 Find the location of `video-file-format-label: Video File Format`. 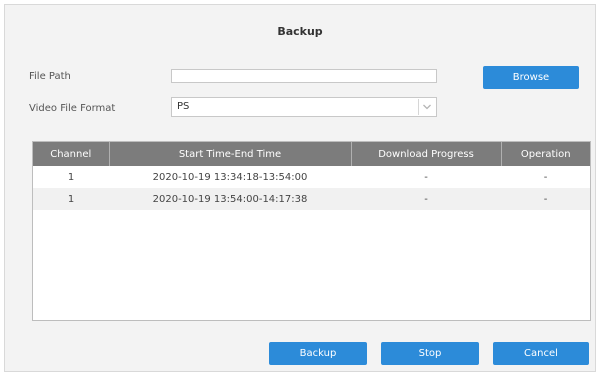

video-file-format-label: Video File Format is located at coordinates (72, 108).